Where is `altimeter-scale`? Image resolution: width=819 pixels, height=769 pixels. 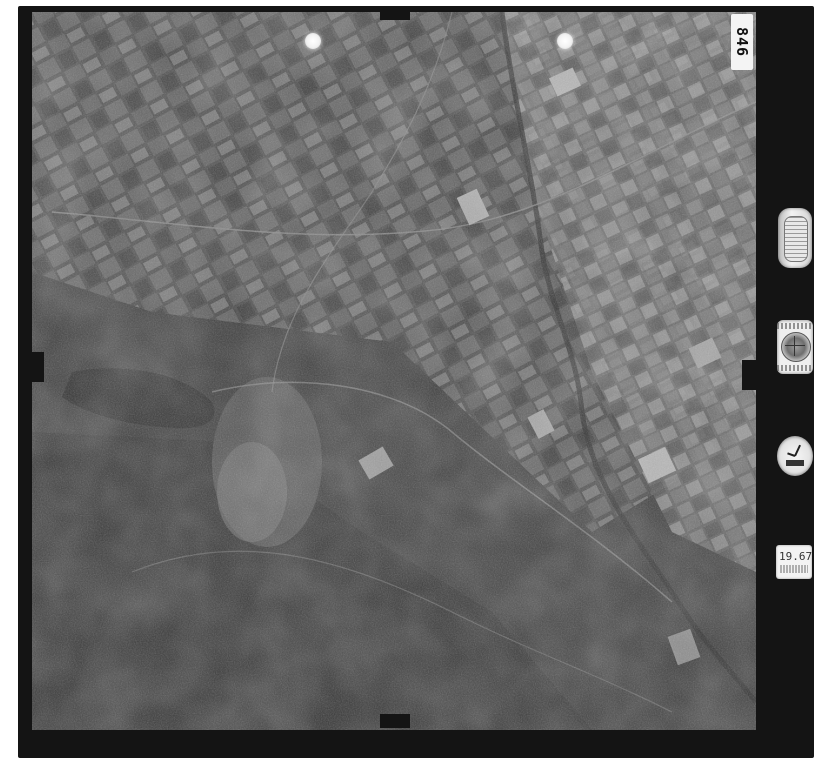
altimeter-scale is located at coordinates (796, 239).